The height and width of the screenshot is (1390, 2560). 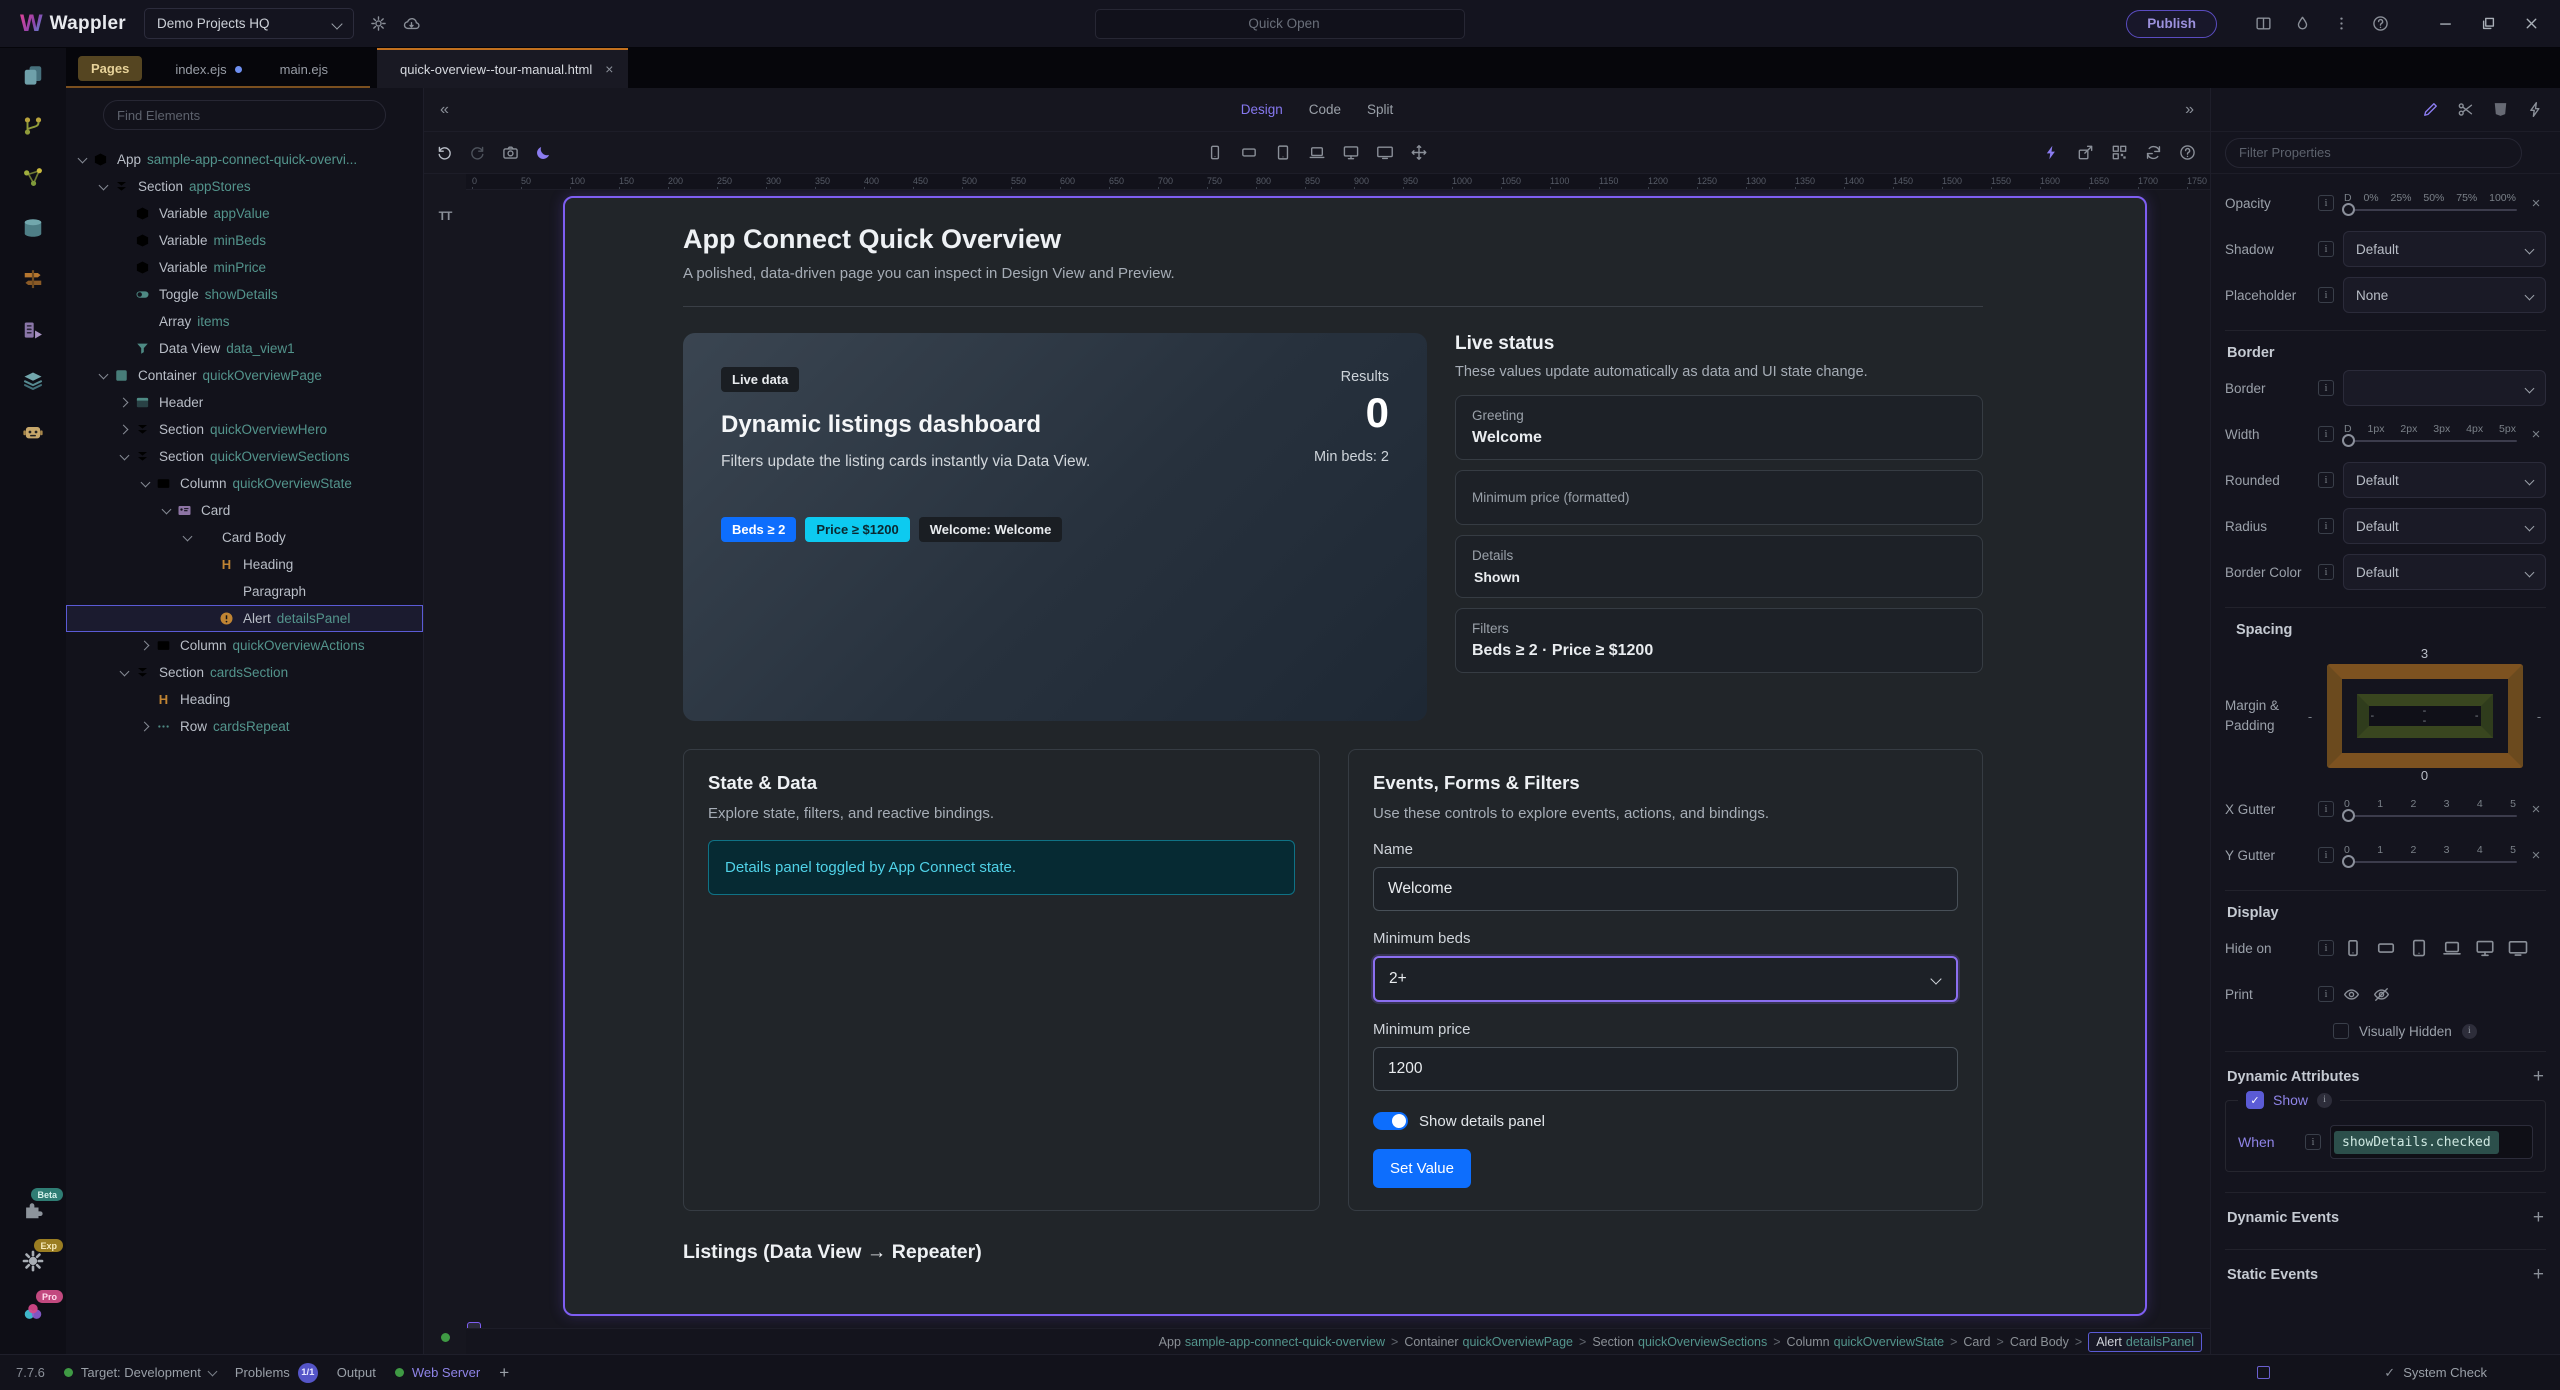 I want to click on tree-node-quickoverviewstate: Column quickOverviewState, so click(x=244, y=483).